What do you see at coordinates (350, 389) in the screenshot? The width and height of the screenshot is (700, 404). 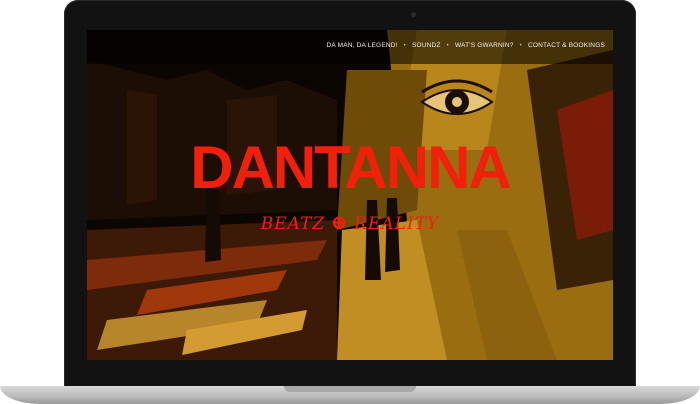 I see `laptop-notch` at bounding box center [350, 389].